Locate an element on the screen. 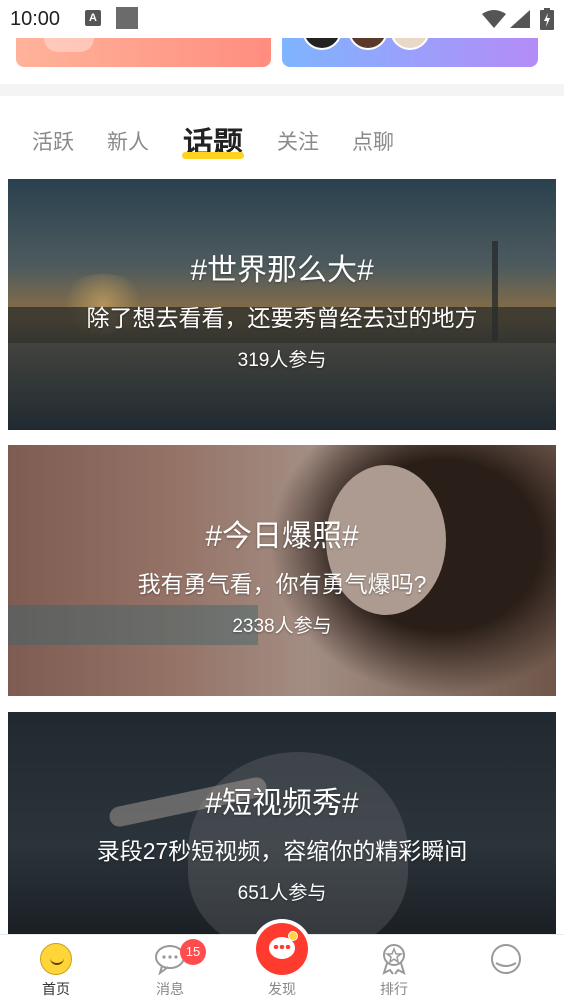  nav-messages-label: 消息 is located at coordinates (170, 989).